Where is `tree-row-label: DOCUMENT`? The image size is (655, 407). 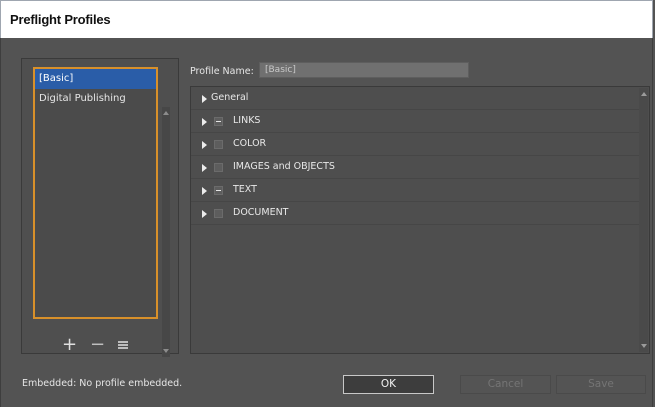
tree-row-label: DOCUMENT is located at coordinates (261, 212).